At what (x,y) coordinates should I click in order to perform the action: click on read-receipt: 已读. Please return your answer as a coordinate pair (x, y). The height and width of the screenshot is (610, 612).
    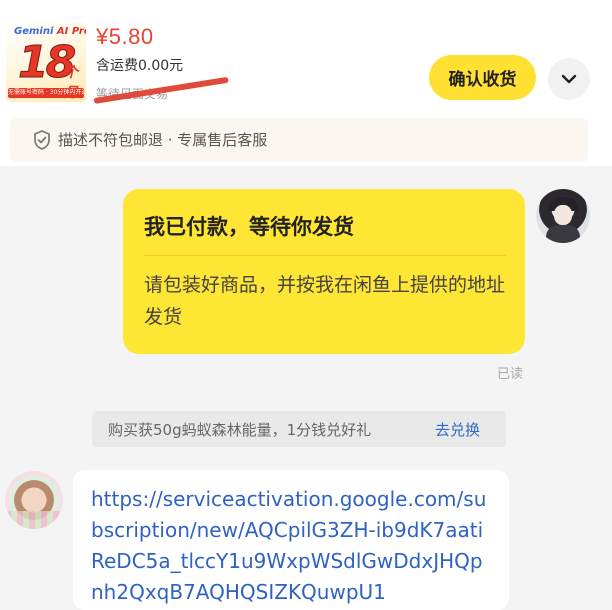
    Looking at the image, I should click on (510, 374).